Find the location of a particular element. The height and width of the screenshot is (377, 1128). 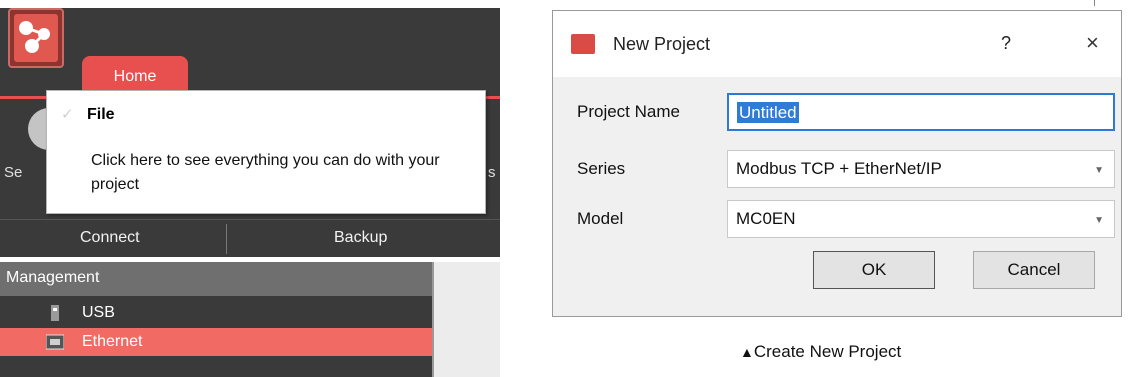

ribbon-label-fragment-left: Se is located at coordinates (13, 172).